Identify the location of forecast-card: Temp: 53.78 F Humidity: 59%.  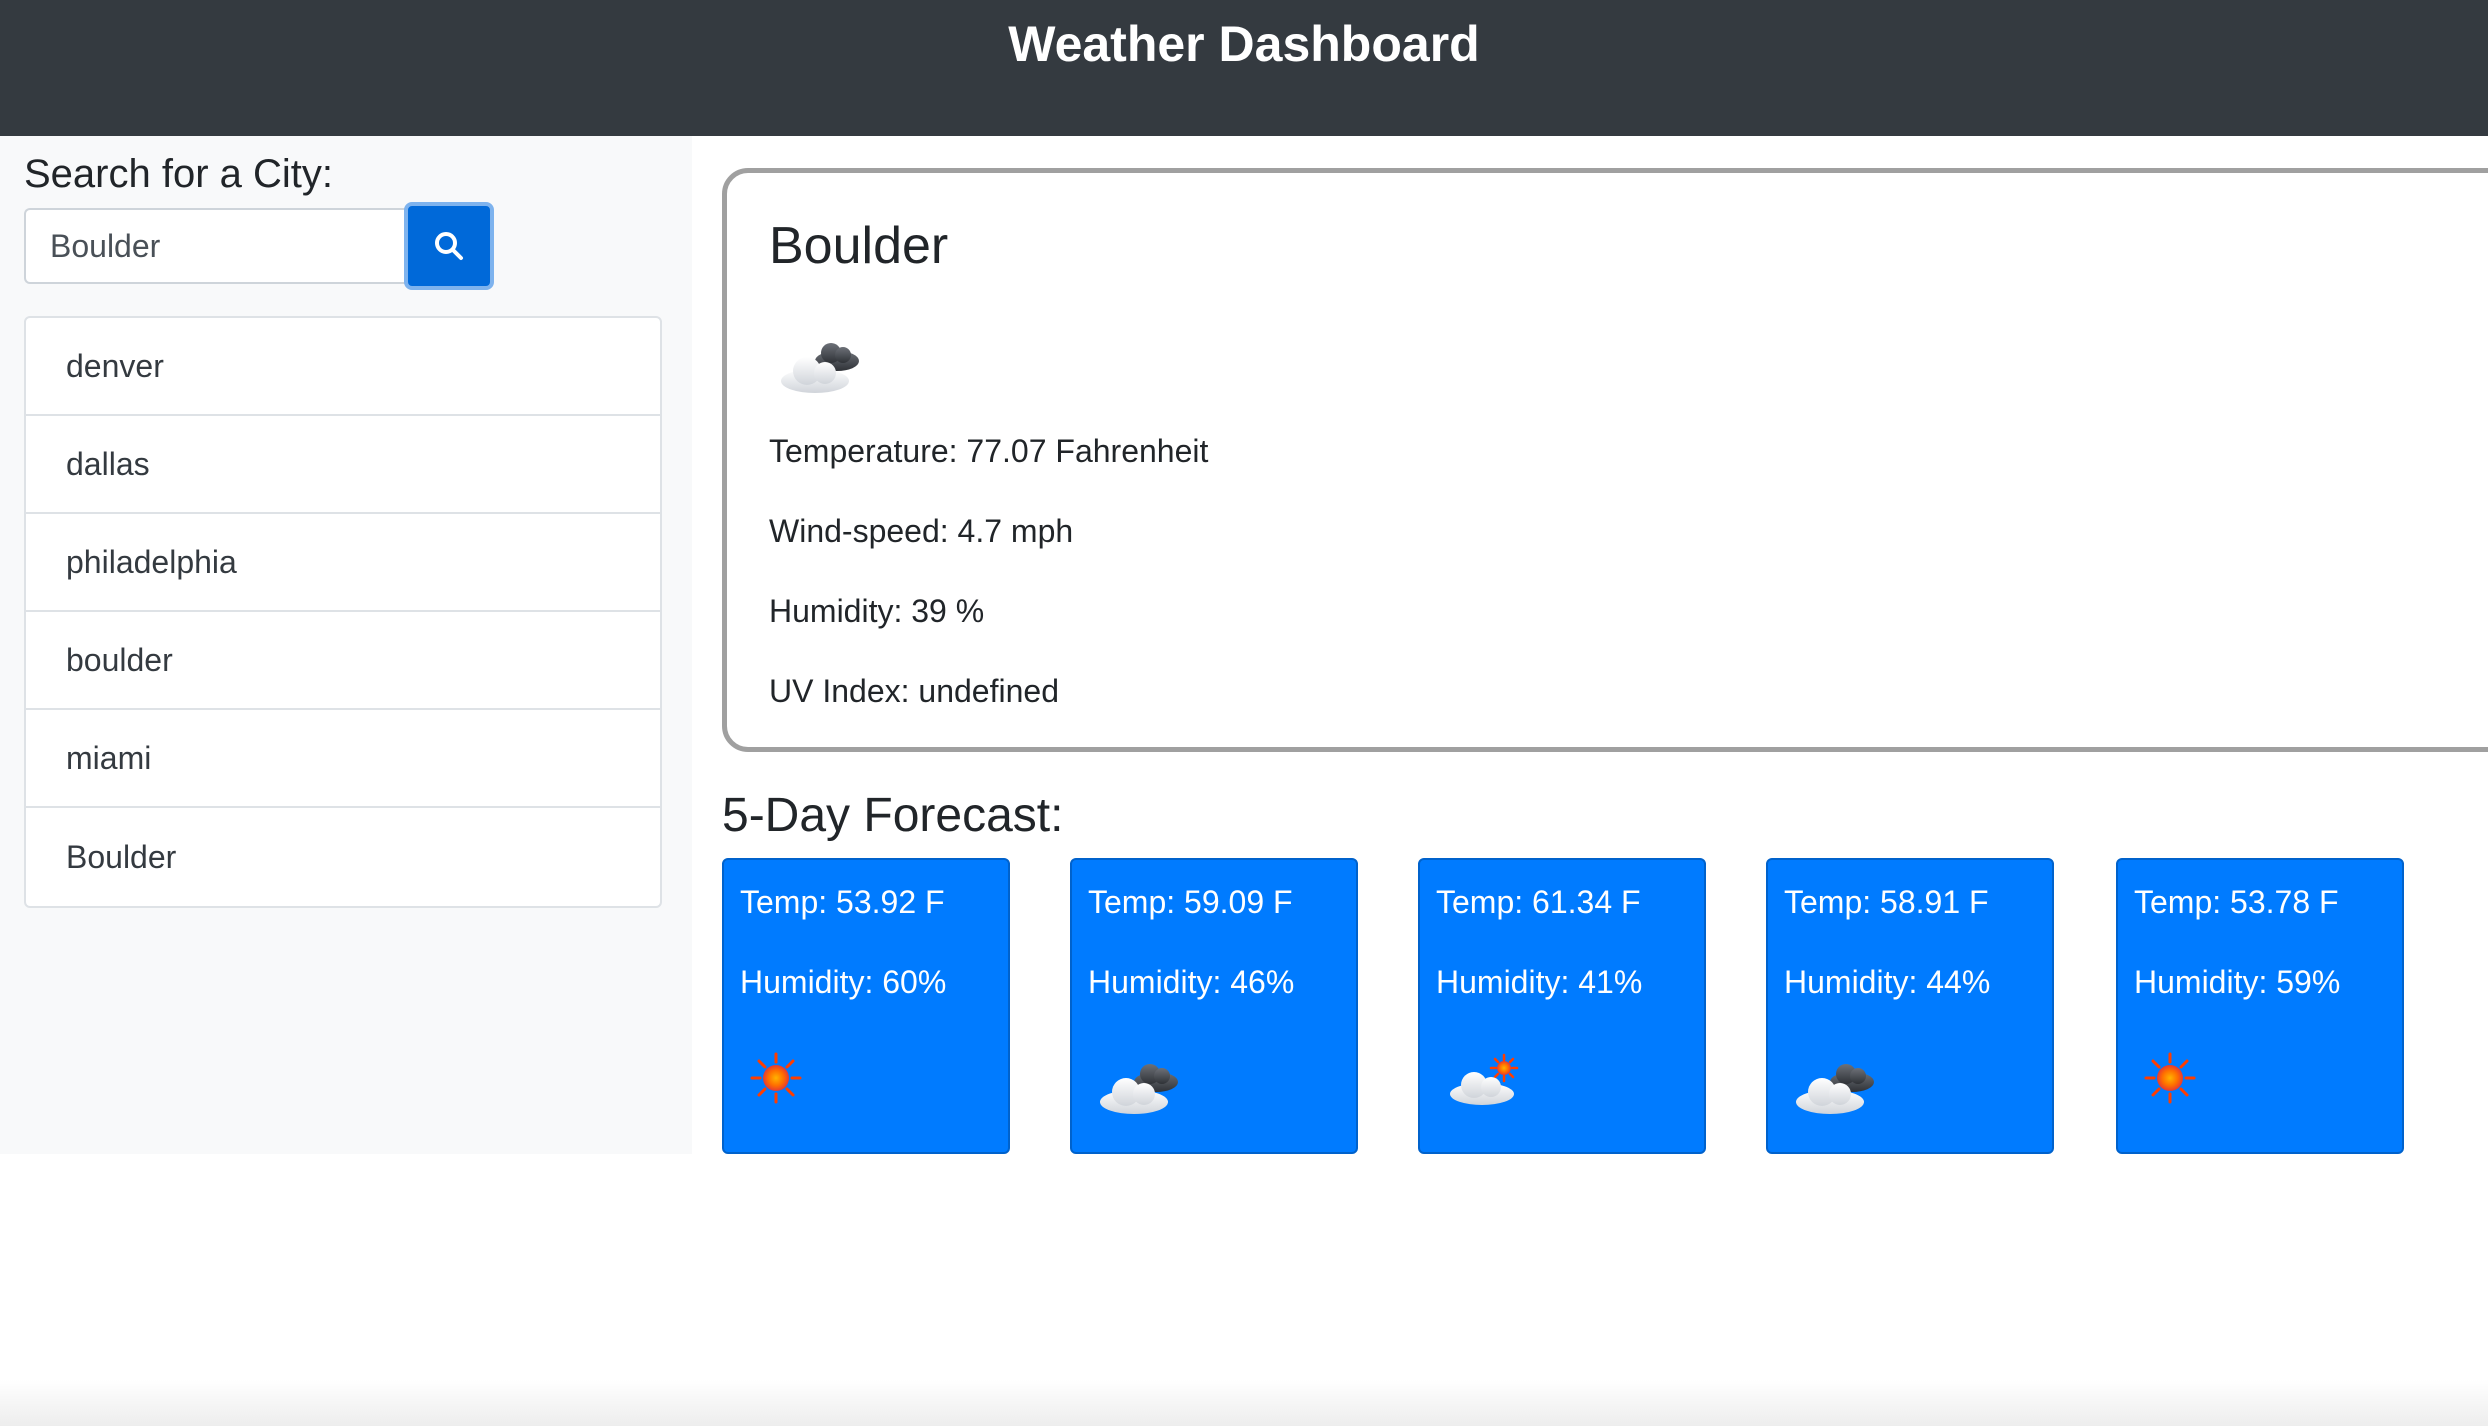
(2260, 1006).